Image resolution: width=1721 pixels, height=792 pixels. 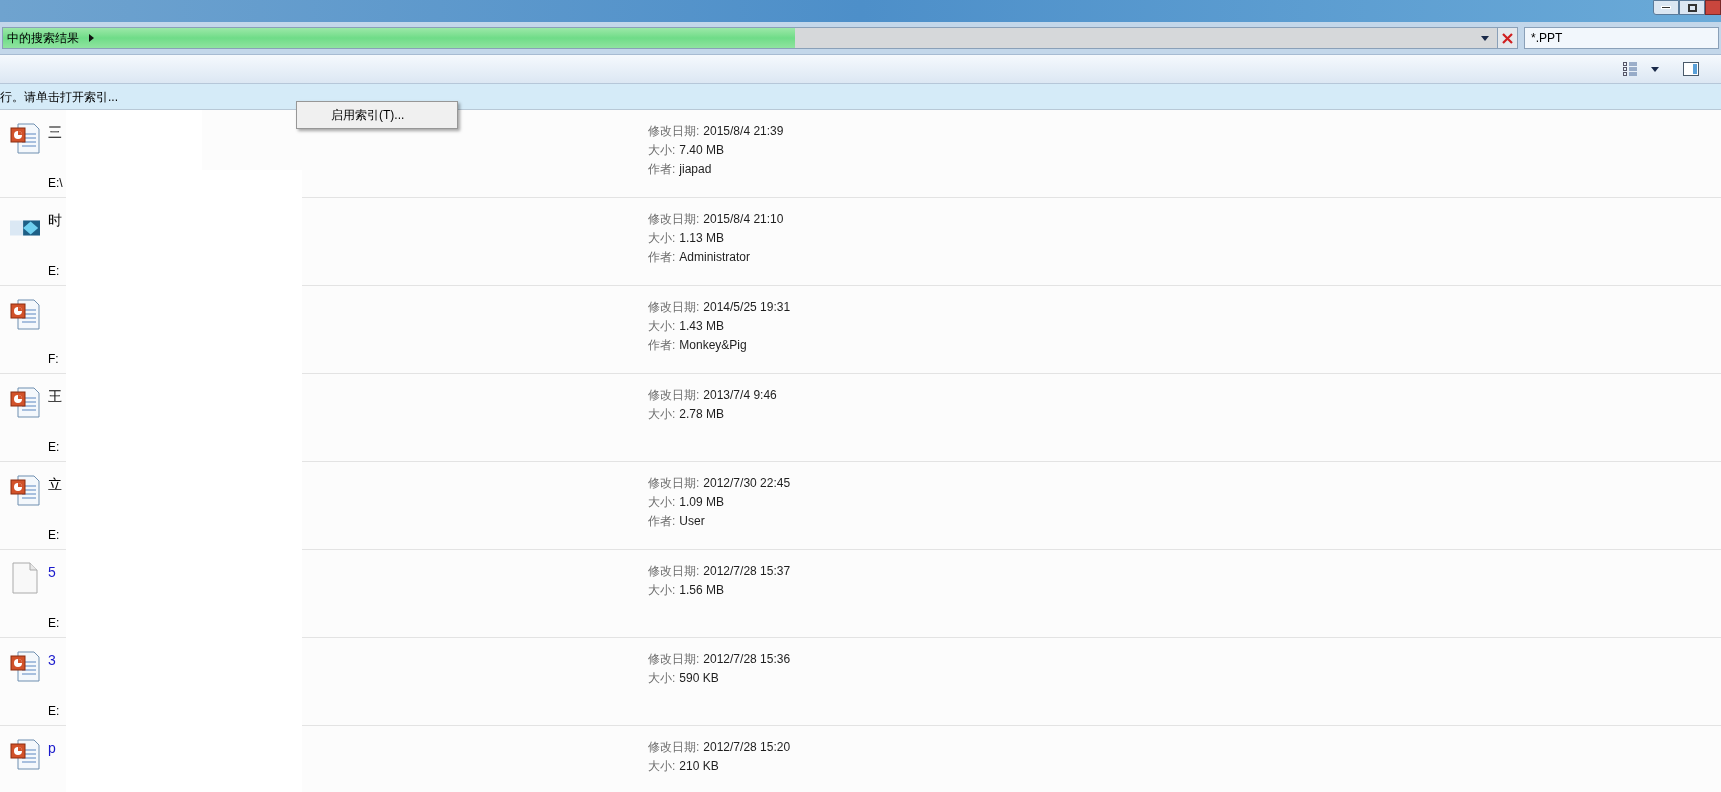 I want to click on detail-value: 2014/5/25 19:31, so click(x=747, y=307).